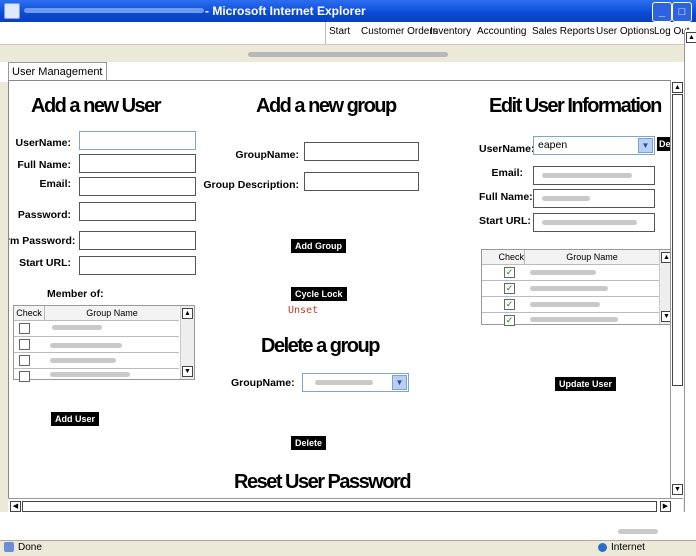 The height and width of the screenshot is (556, 696). I want to click on add-user-email-label: Email:, so click(55, 184).